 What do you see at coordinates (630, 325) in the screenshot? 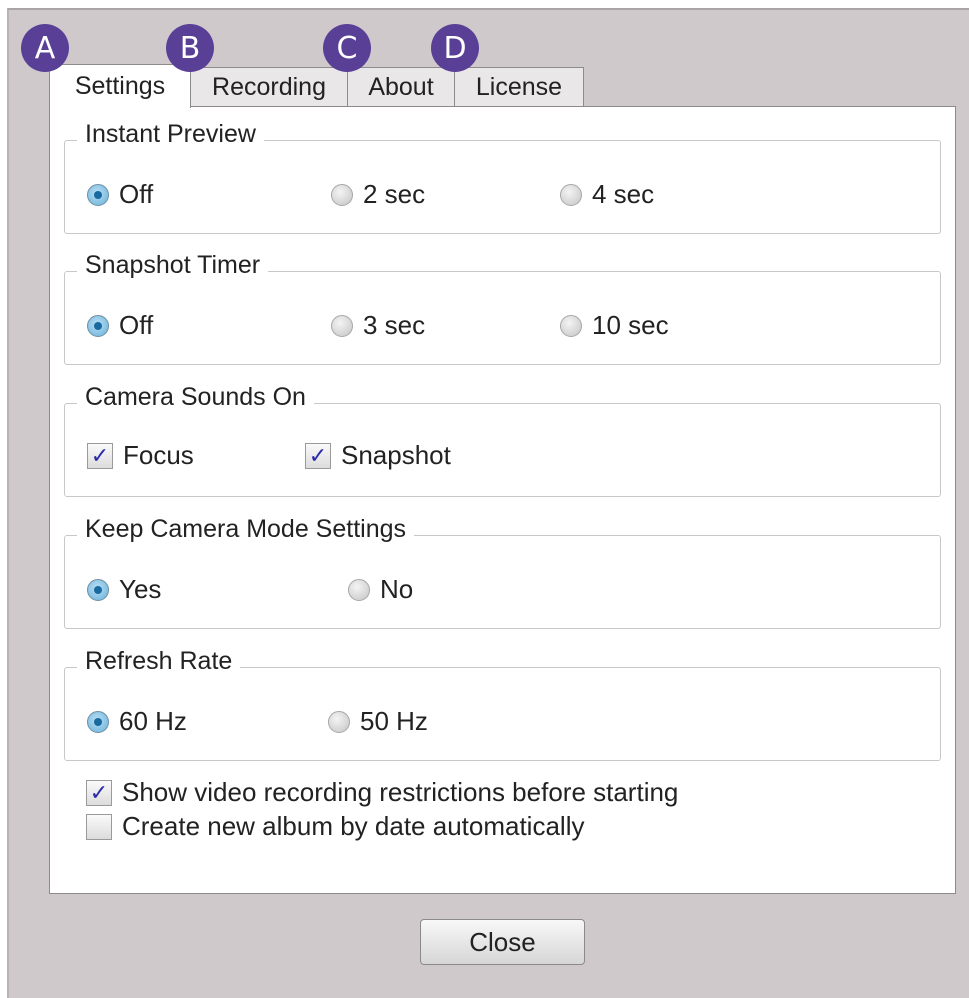
I see `option-label: 10 sec` at bounding box center [630, 325].